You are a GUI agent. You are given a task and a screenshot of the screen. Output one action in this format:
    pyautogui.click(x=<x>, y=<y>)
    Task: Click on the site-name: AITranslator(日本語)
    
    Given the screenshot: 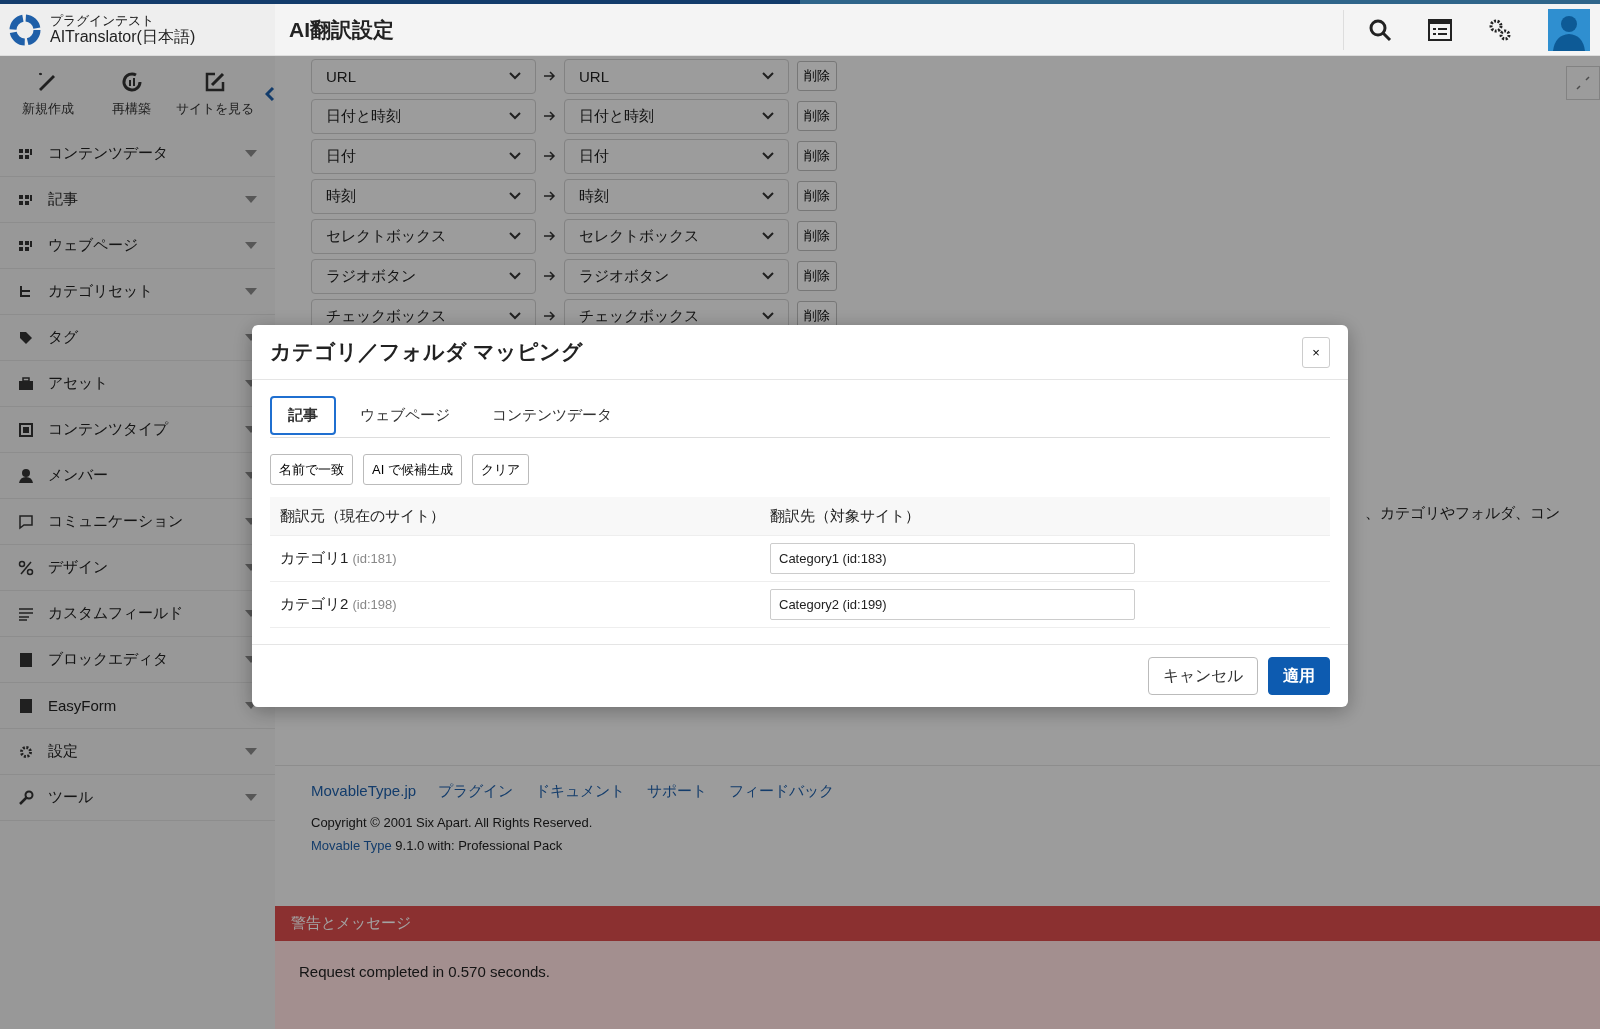 What is the action you would take?
    pyautogui.click(x=123, y=36)
    